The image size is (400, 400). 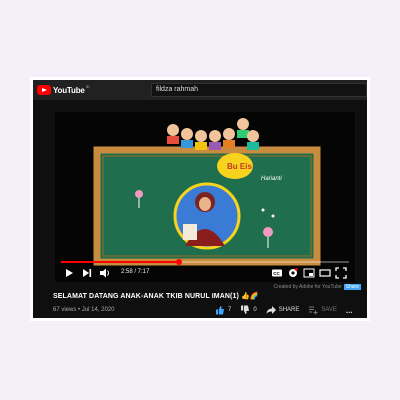 What do you see at coordinates (313, 310) in the screenshot?
I see `save-icon` at bounding box center [313, 310].